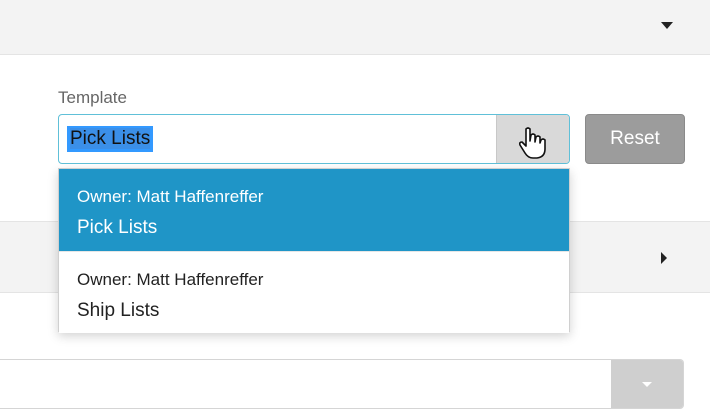 The image size is (710, 409). I want to click on template-label: Template, so click(92, 97).